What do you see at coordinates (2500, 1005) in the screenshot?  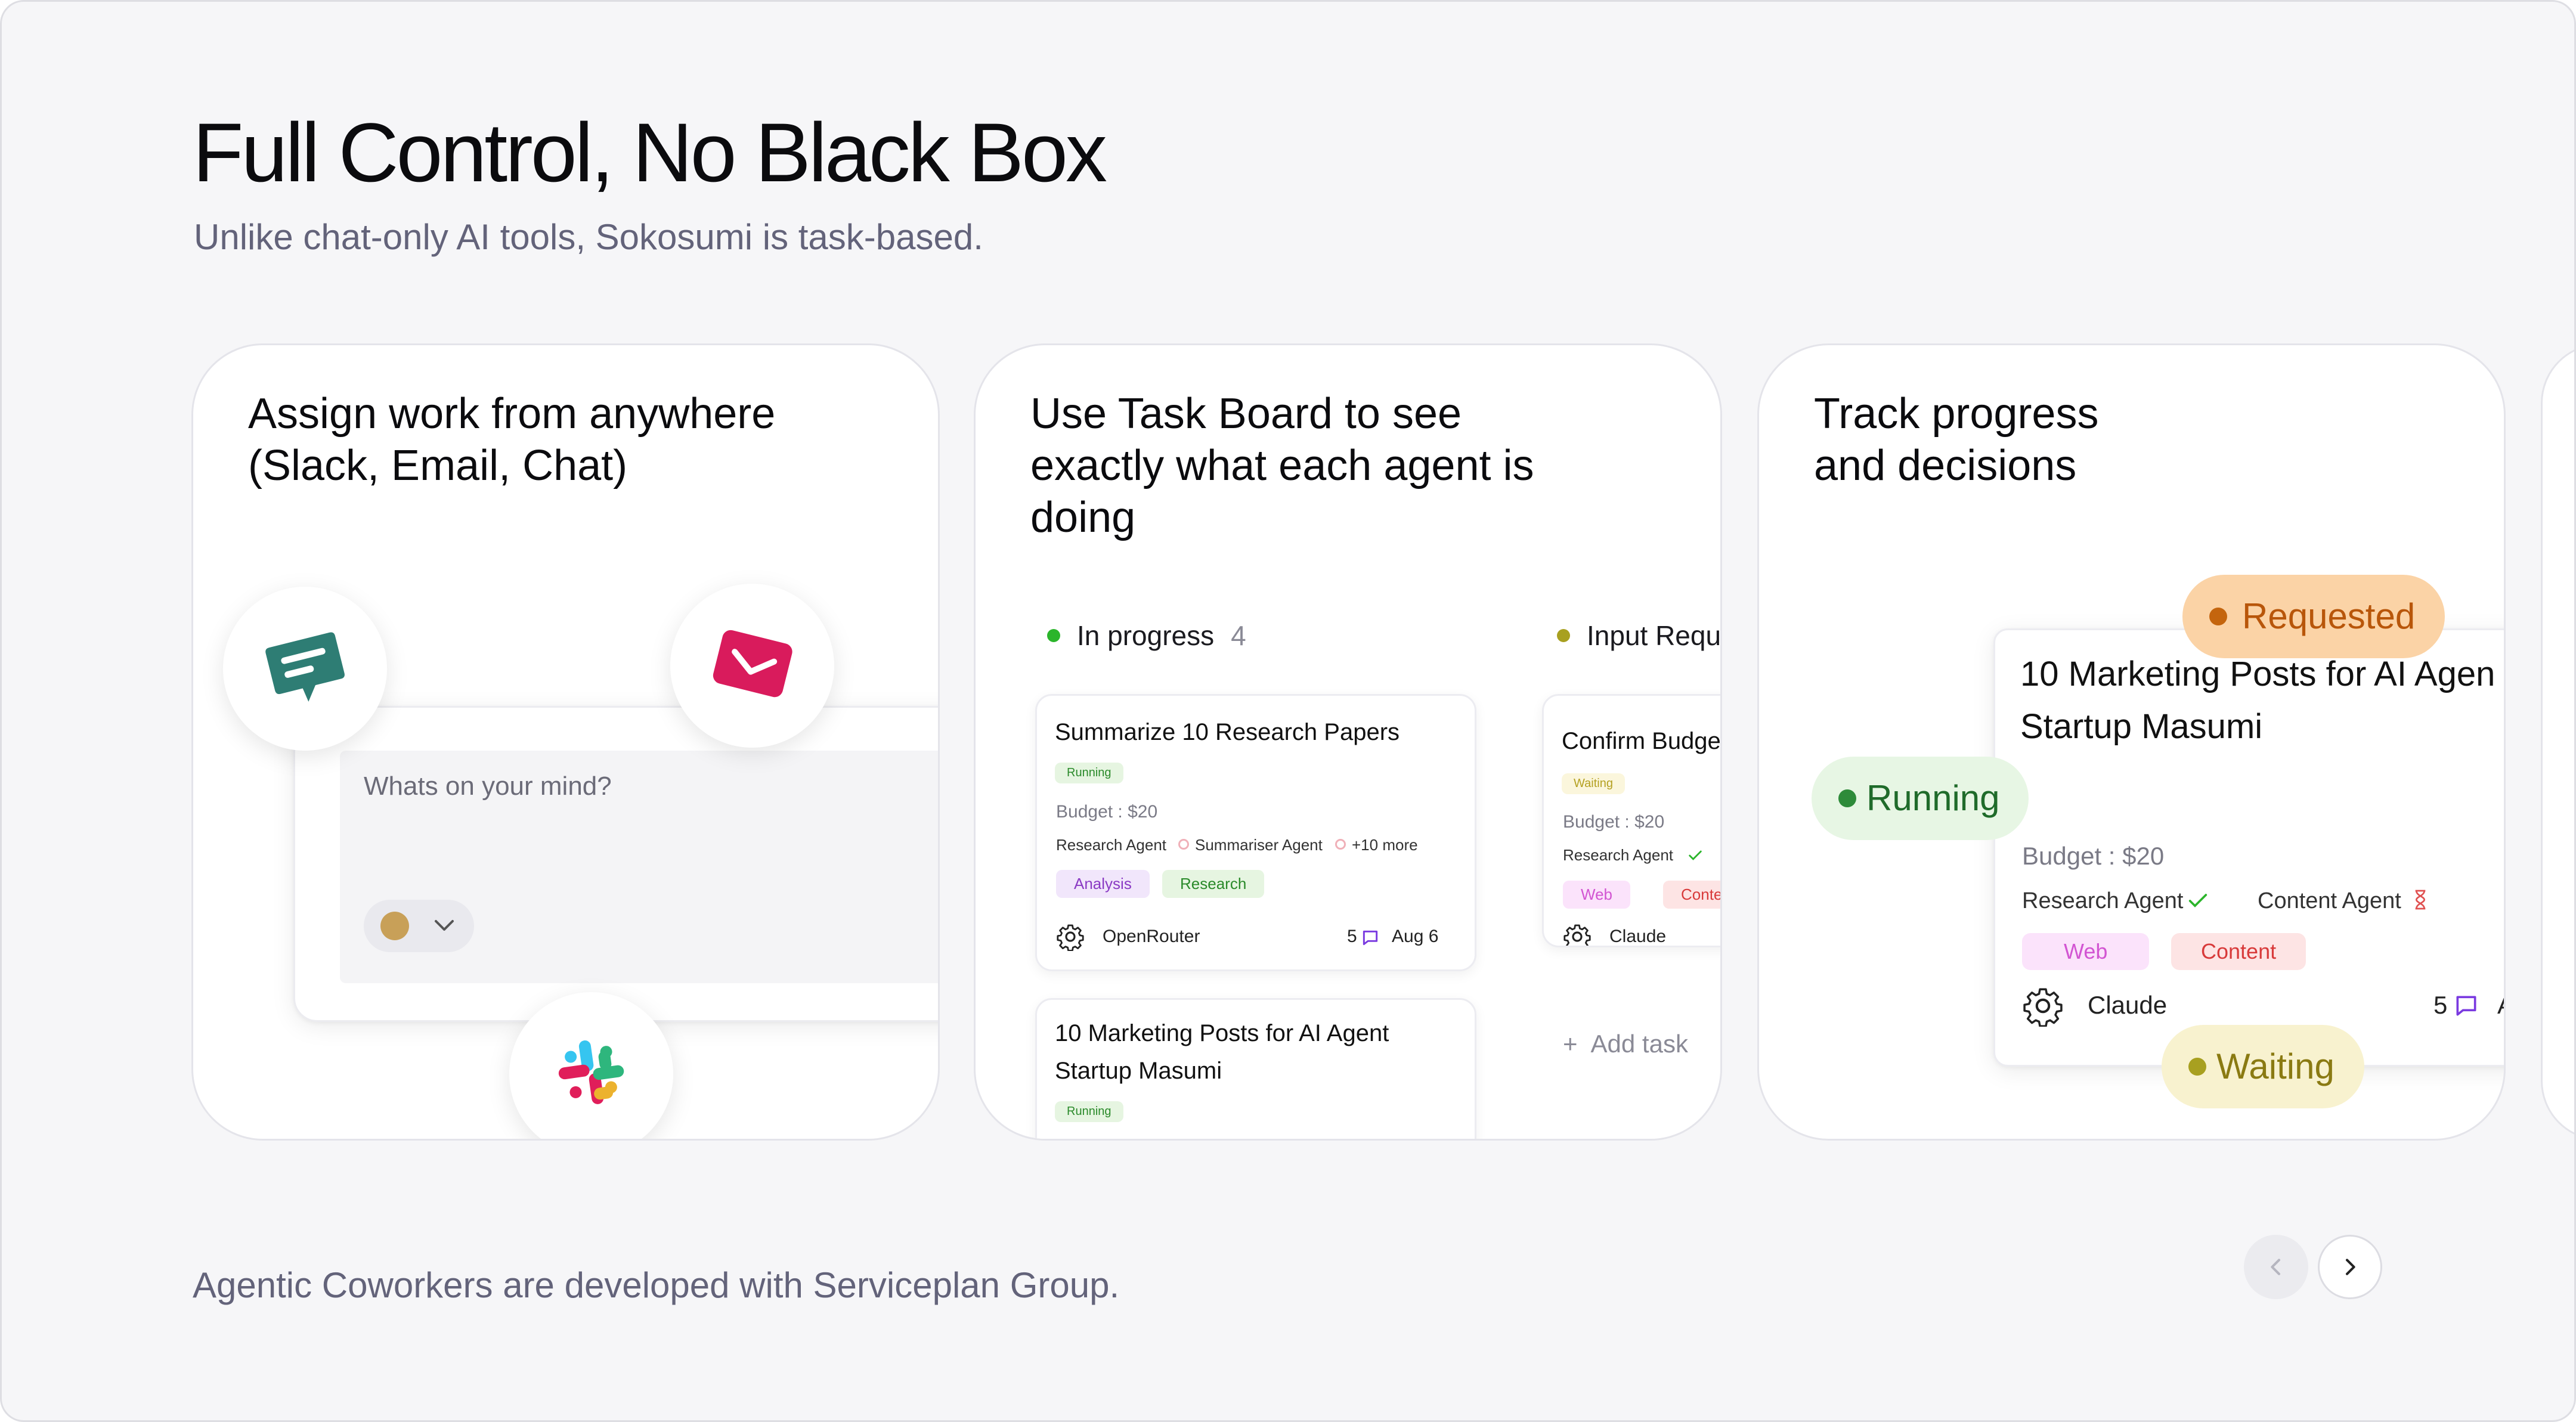 I see `due-date: A` at bounding box center [2500, 1005].